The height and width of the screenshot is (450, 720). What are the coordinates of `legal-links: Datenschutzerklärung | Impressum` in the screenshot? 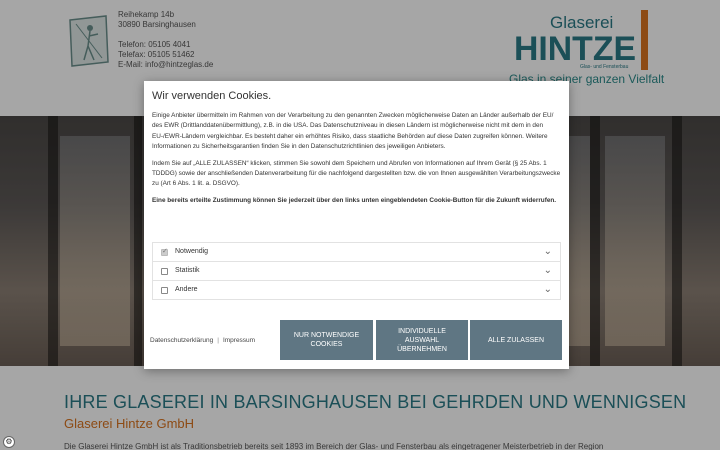 It's located at (202, 340).